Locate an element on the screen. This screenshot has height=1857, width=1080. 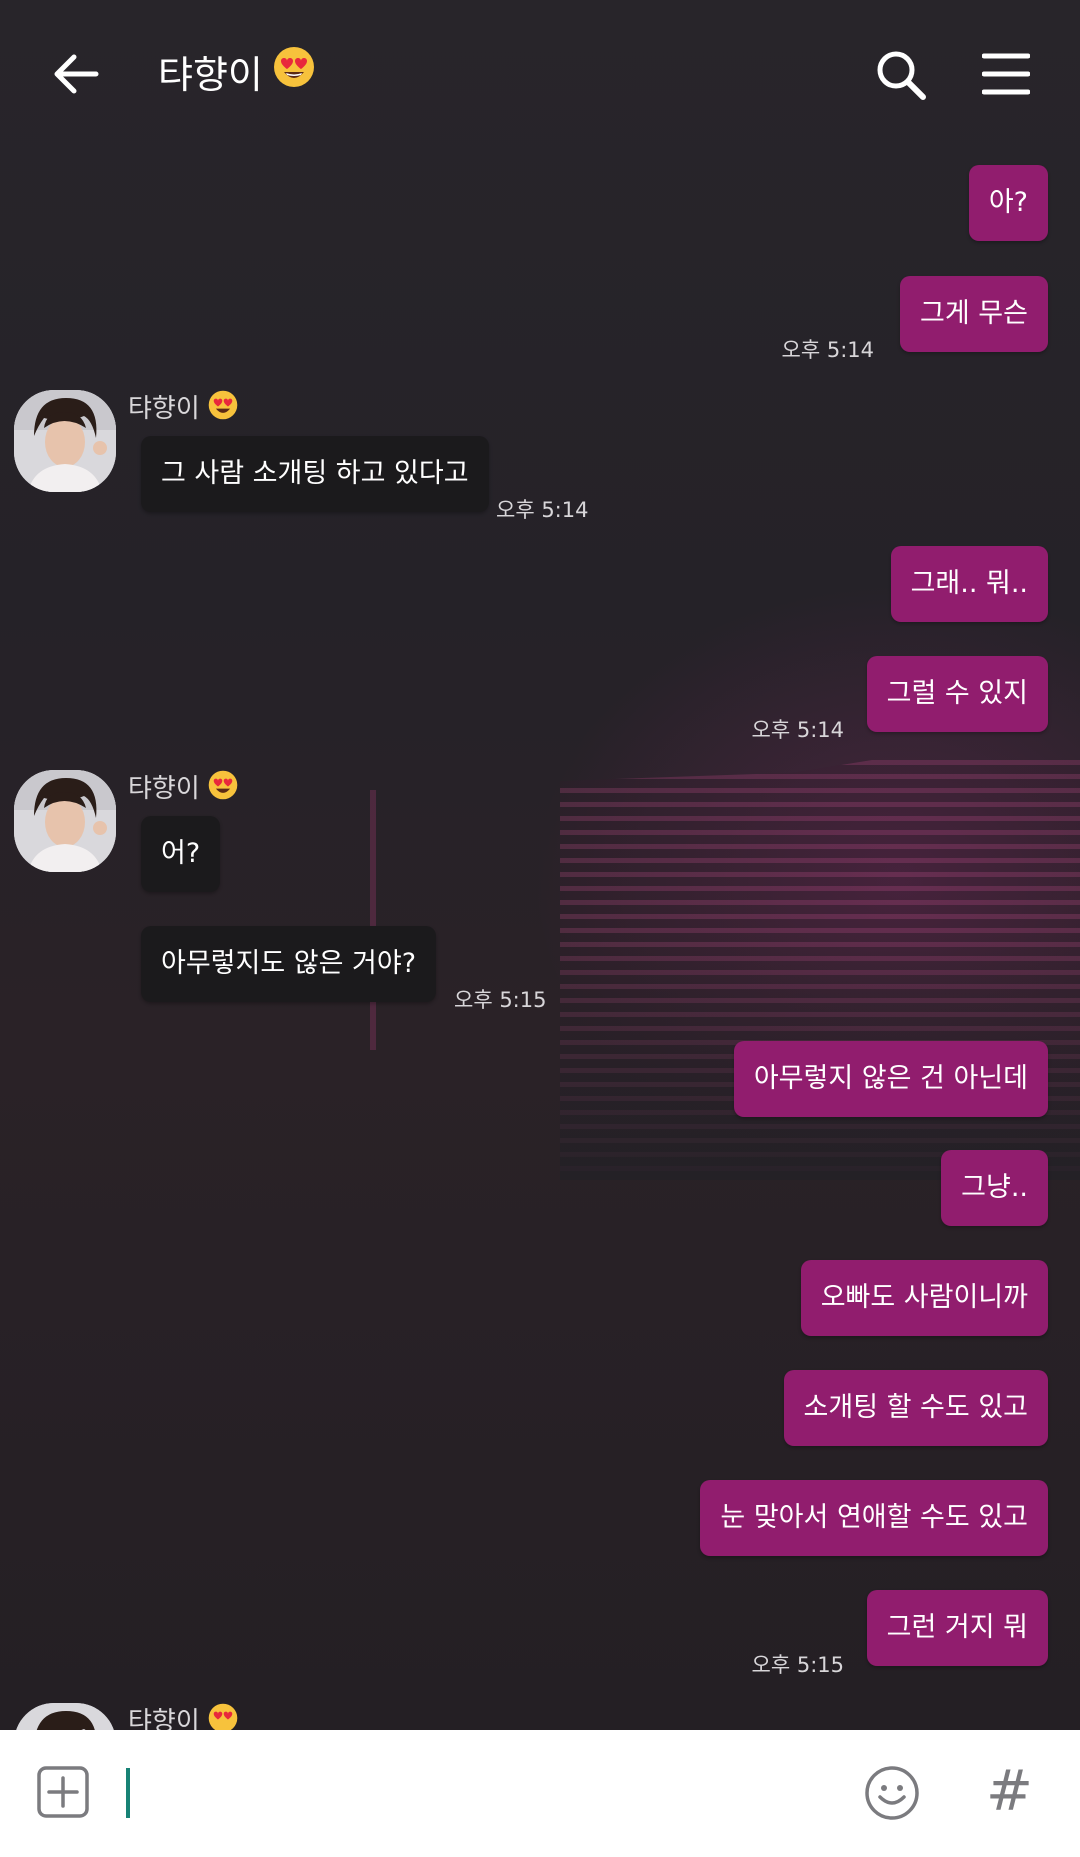
message-input is located at coordinates (476, 1793).